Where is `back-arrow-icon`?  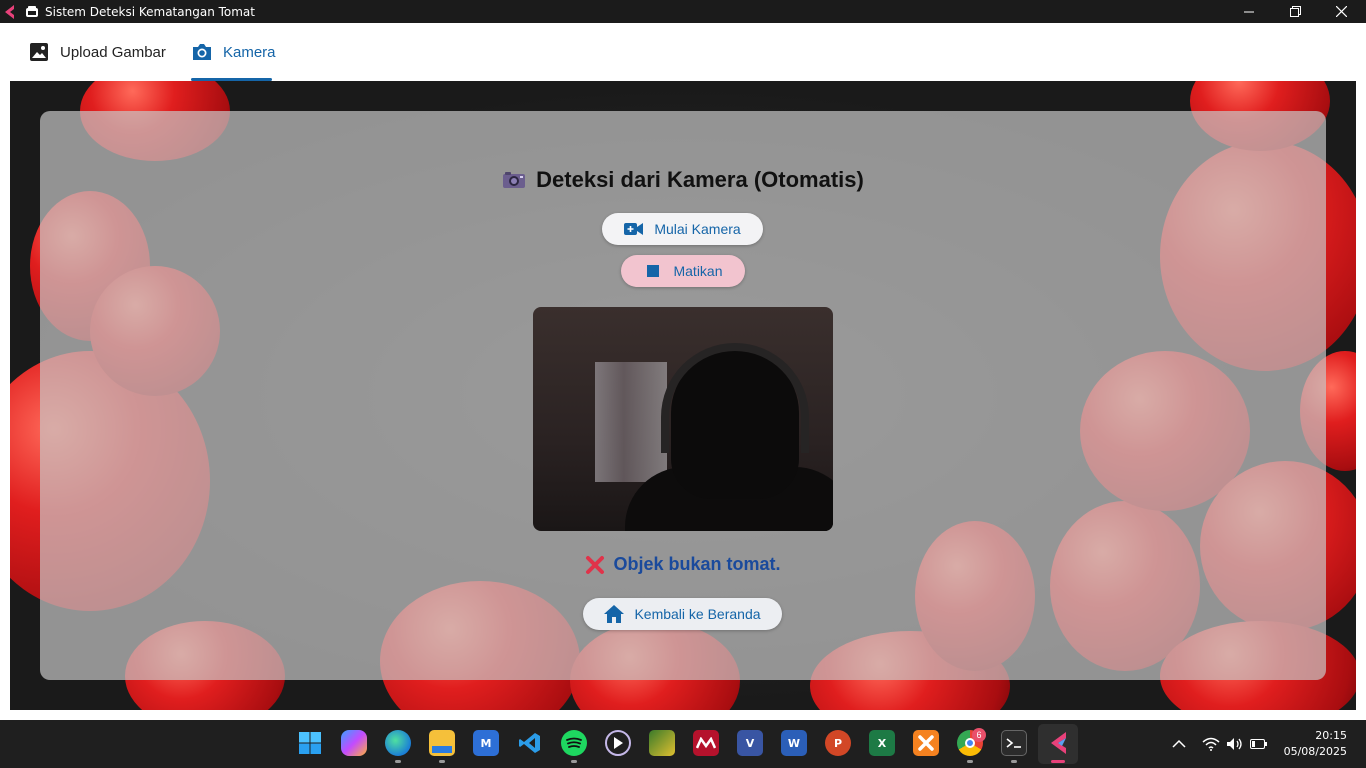
back-arrow-icon is located at coordinates (9, 11).